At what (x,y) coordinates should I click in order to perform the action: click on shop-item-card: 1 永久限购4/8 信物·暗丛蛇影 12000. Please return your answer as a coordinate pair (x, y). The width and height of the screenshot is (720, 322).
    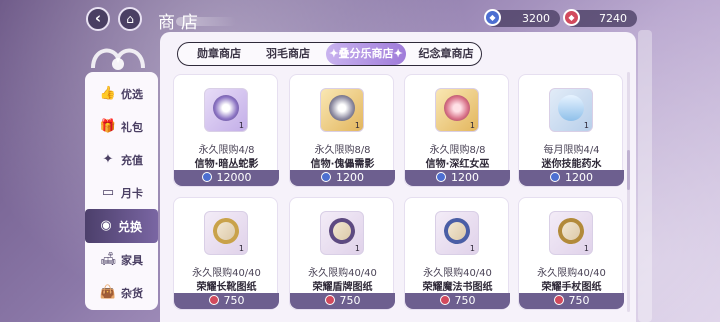
    Looking at the image, I should click on (226, 130).